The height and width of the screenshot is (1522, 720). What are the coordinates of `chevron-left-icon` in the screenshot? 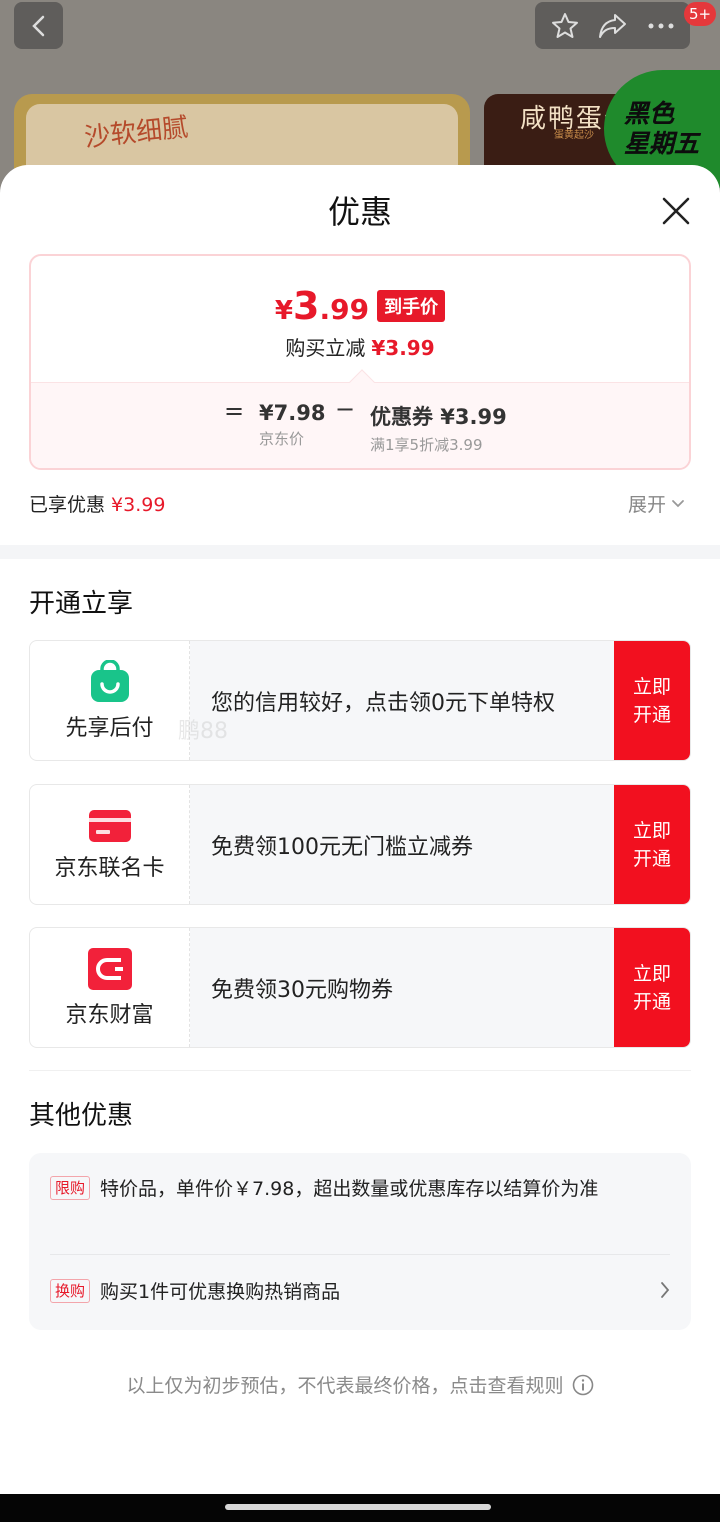 It's located at (37, 25).